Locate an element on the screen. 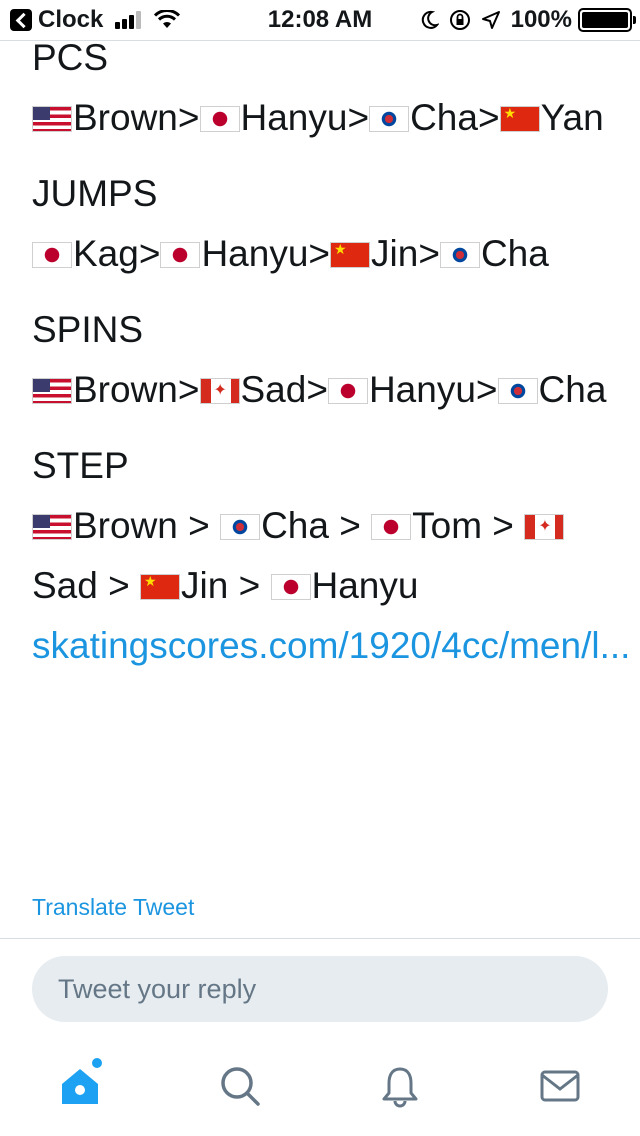  location-arrow-icon is located at coordinates (490, 20).